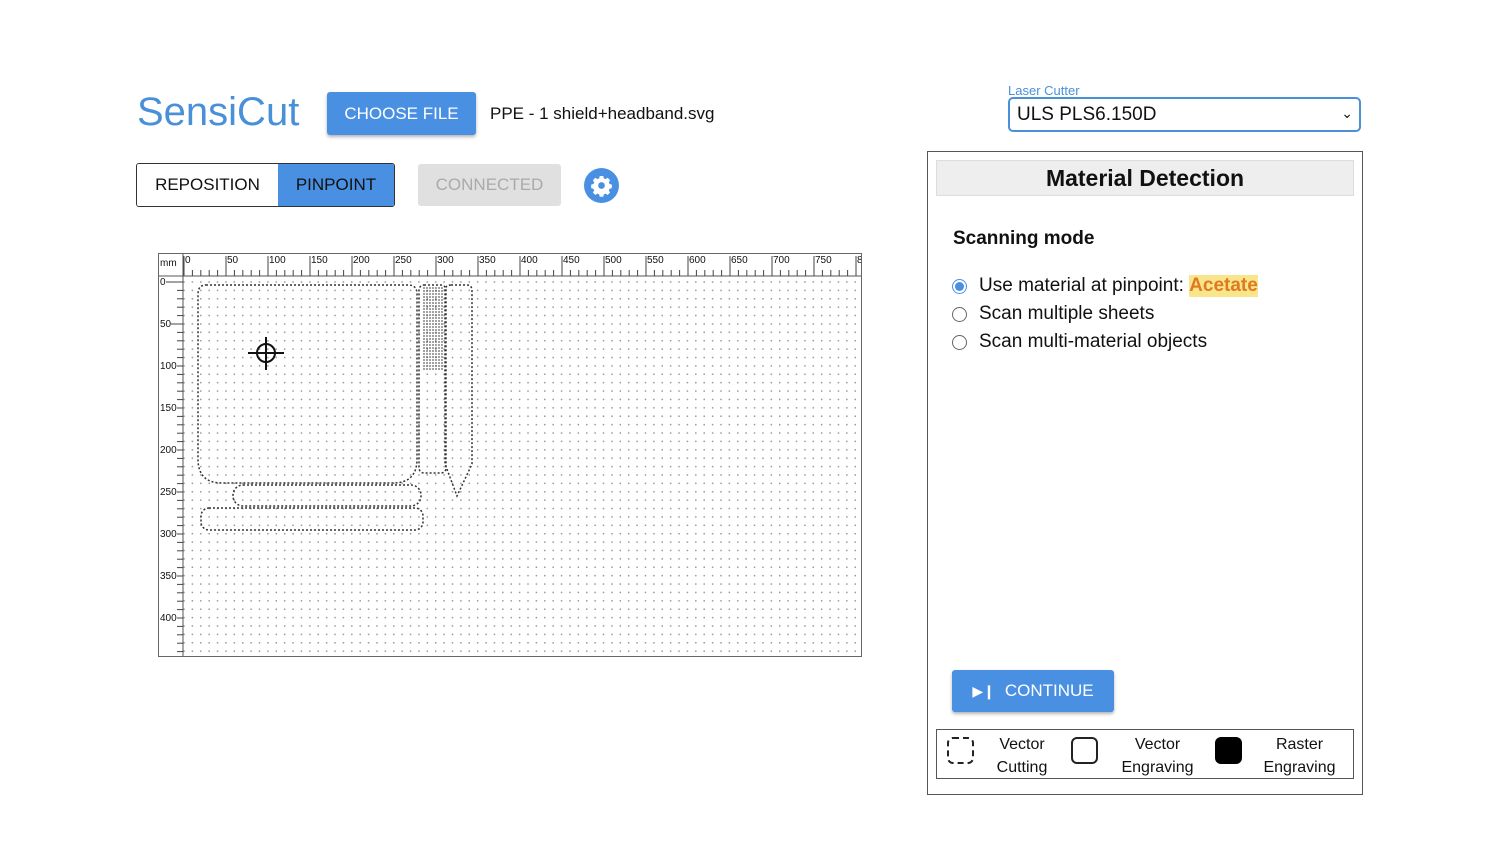 This screenshot has height=843, width=1500. I want to click on ruler-x-label: 750, so click(823, 260).